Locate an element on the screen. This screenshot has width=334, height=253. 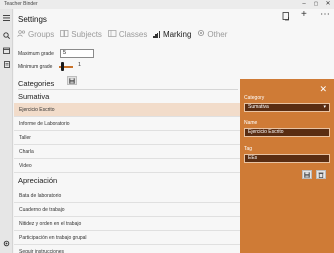
window-title-bar: Teacher Binder – ▢ ✕ is located at coordinates (167, 4).